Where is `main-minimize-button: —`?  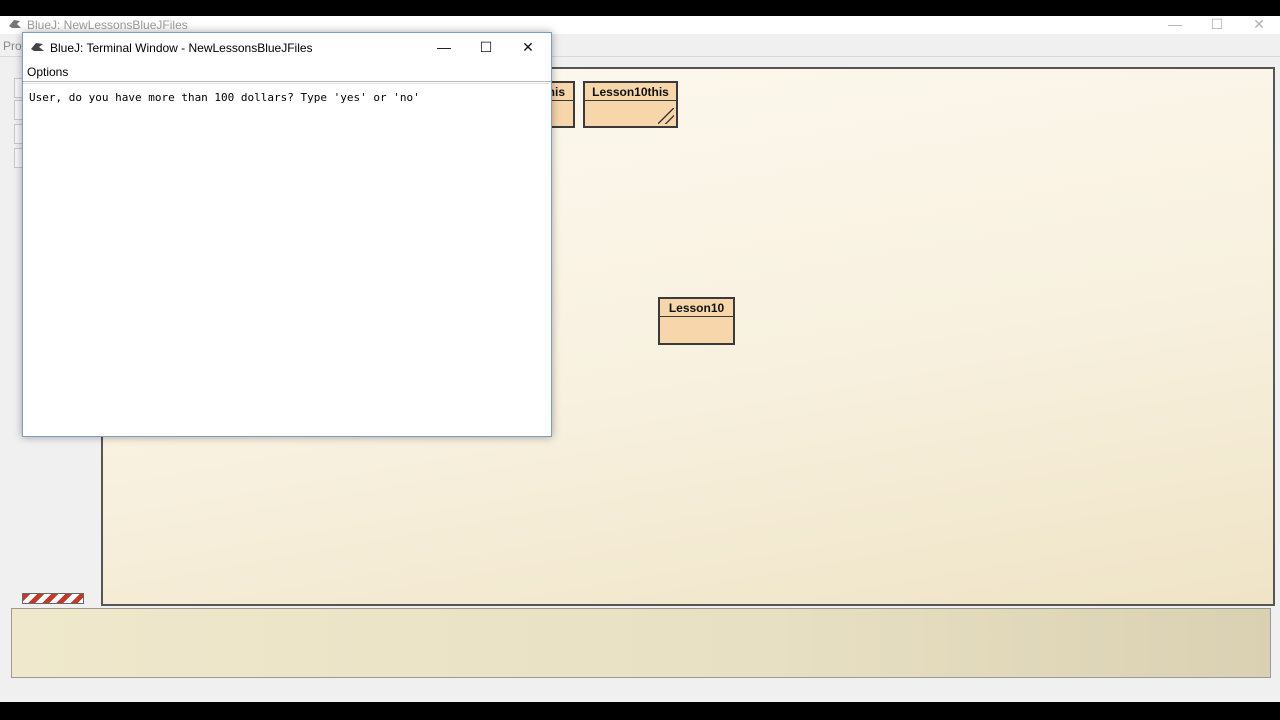
main-minimize-button: — is located at coordinates (1175, 25).